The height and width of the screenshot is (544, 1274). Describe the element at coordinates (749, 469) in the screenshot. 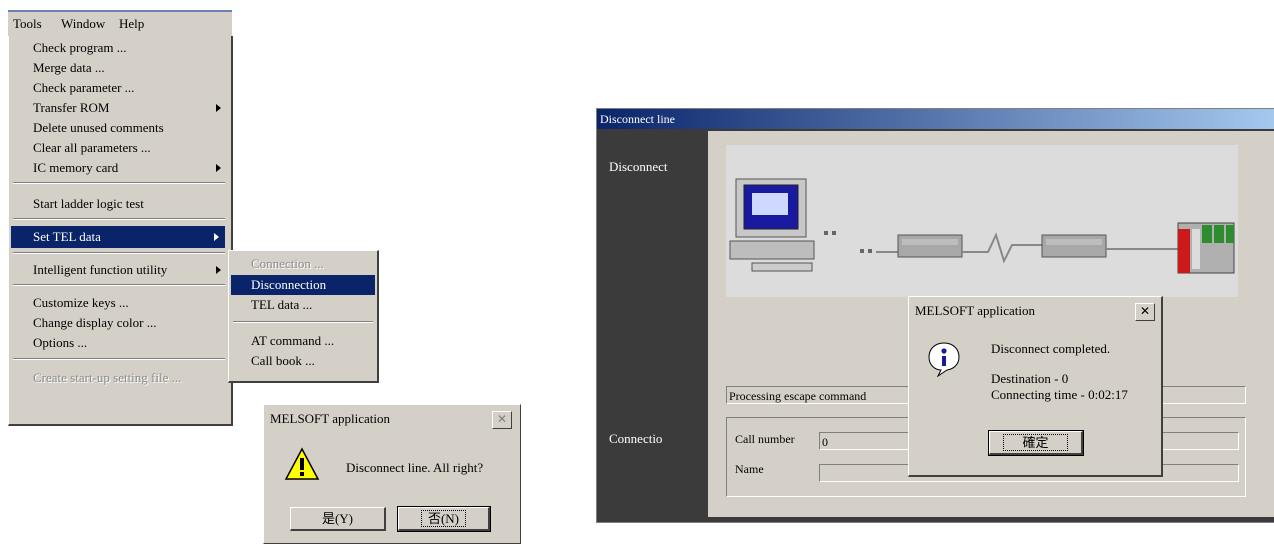

I see `name-label: Name` at that location.